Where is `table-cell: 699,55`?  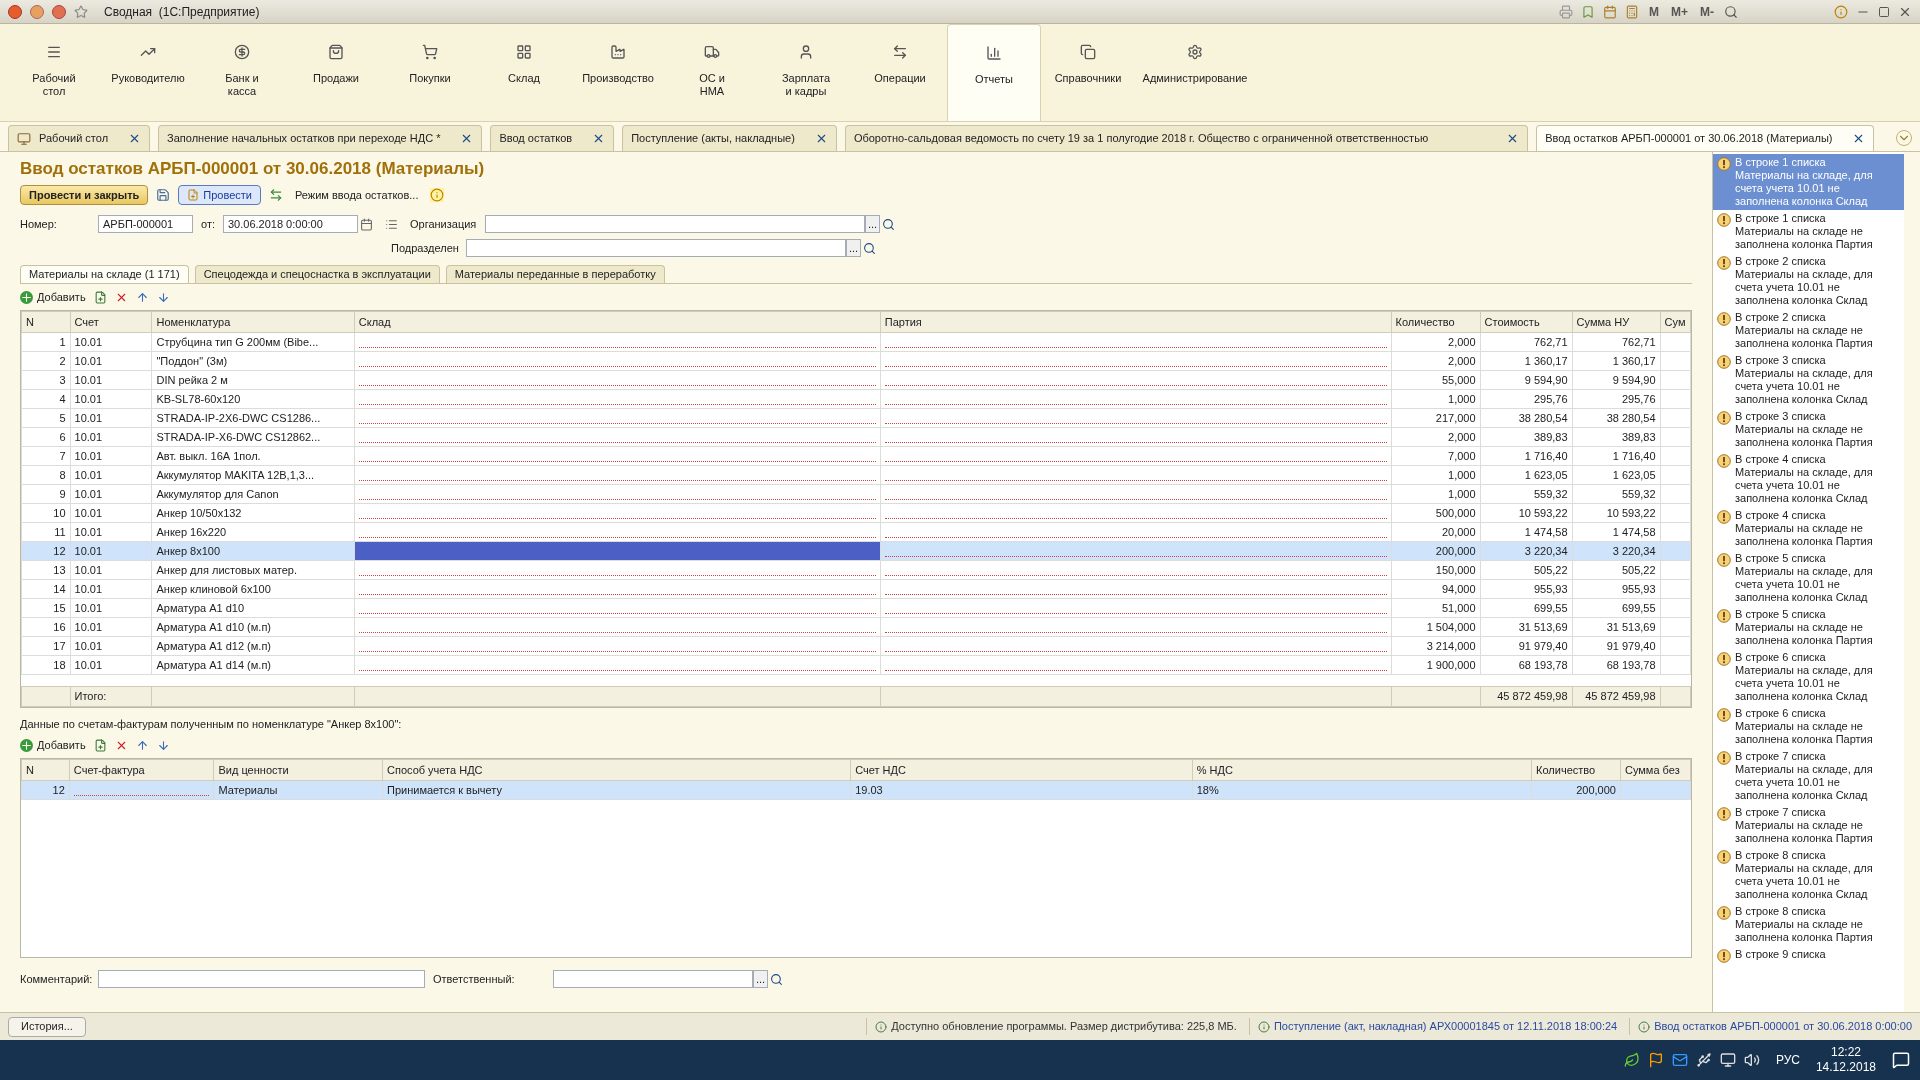
table-cell: 699,55 is located at coordinates (1616, 608).